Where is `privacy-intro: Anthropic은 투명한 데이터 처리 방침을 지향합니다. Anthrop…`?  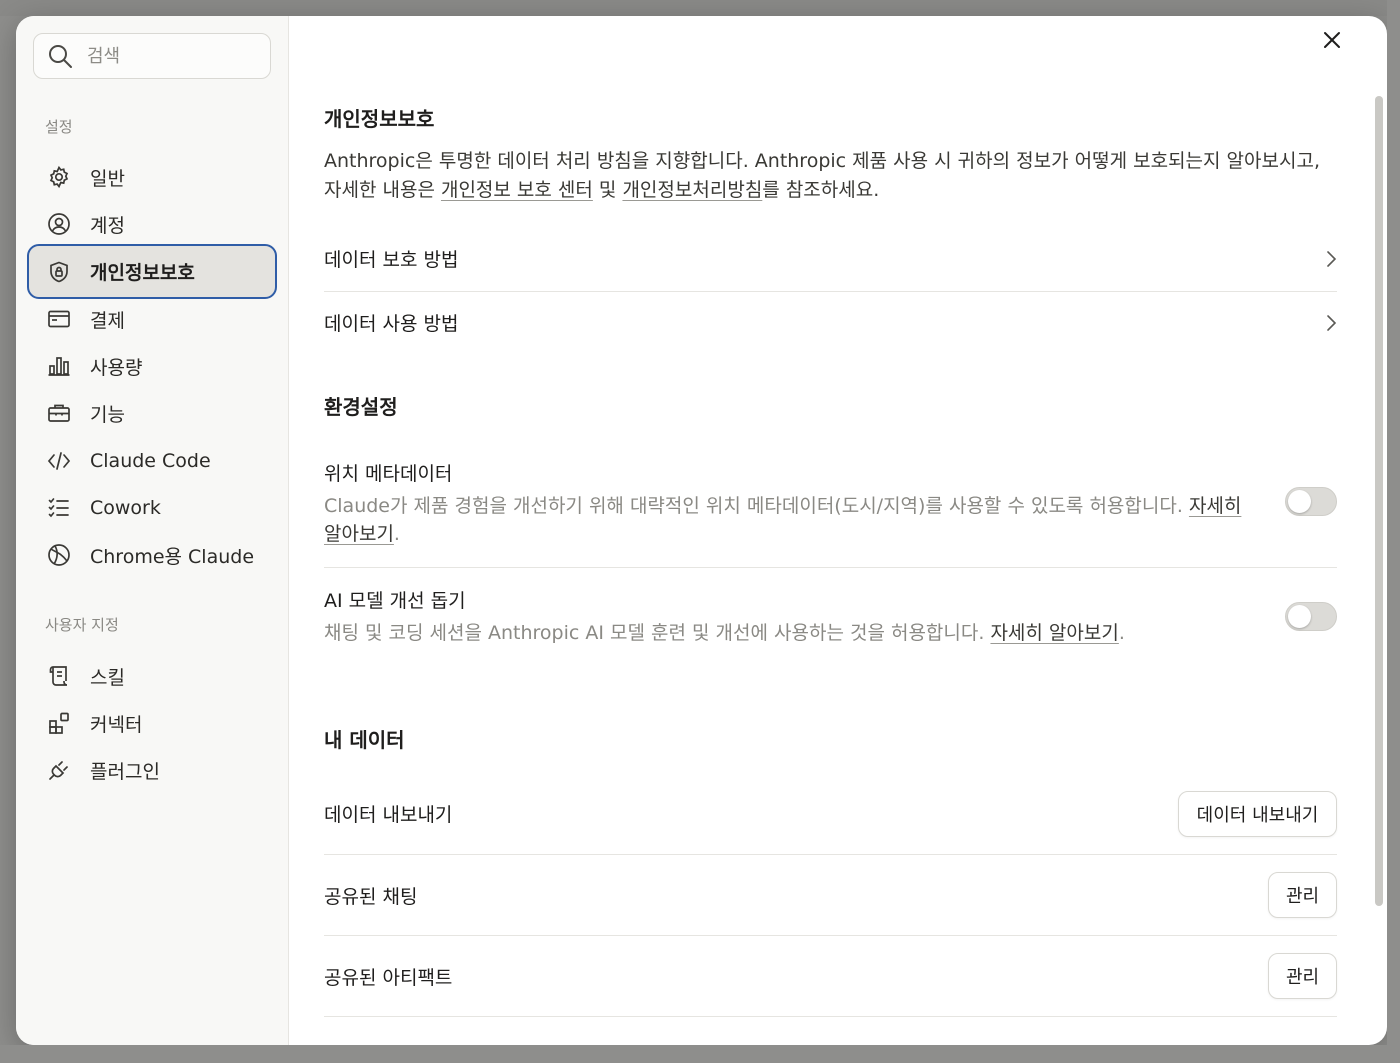 privacy-intro: Anthropic은 투명한 데이터 처리 방침을 지향합니다. Anthrop… is located at coordinates (831, 176).